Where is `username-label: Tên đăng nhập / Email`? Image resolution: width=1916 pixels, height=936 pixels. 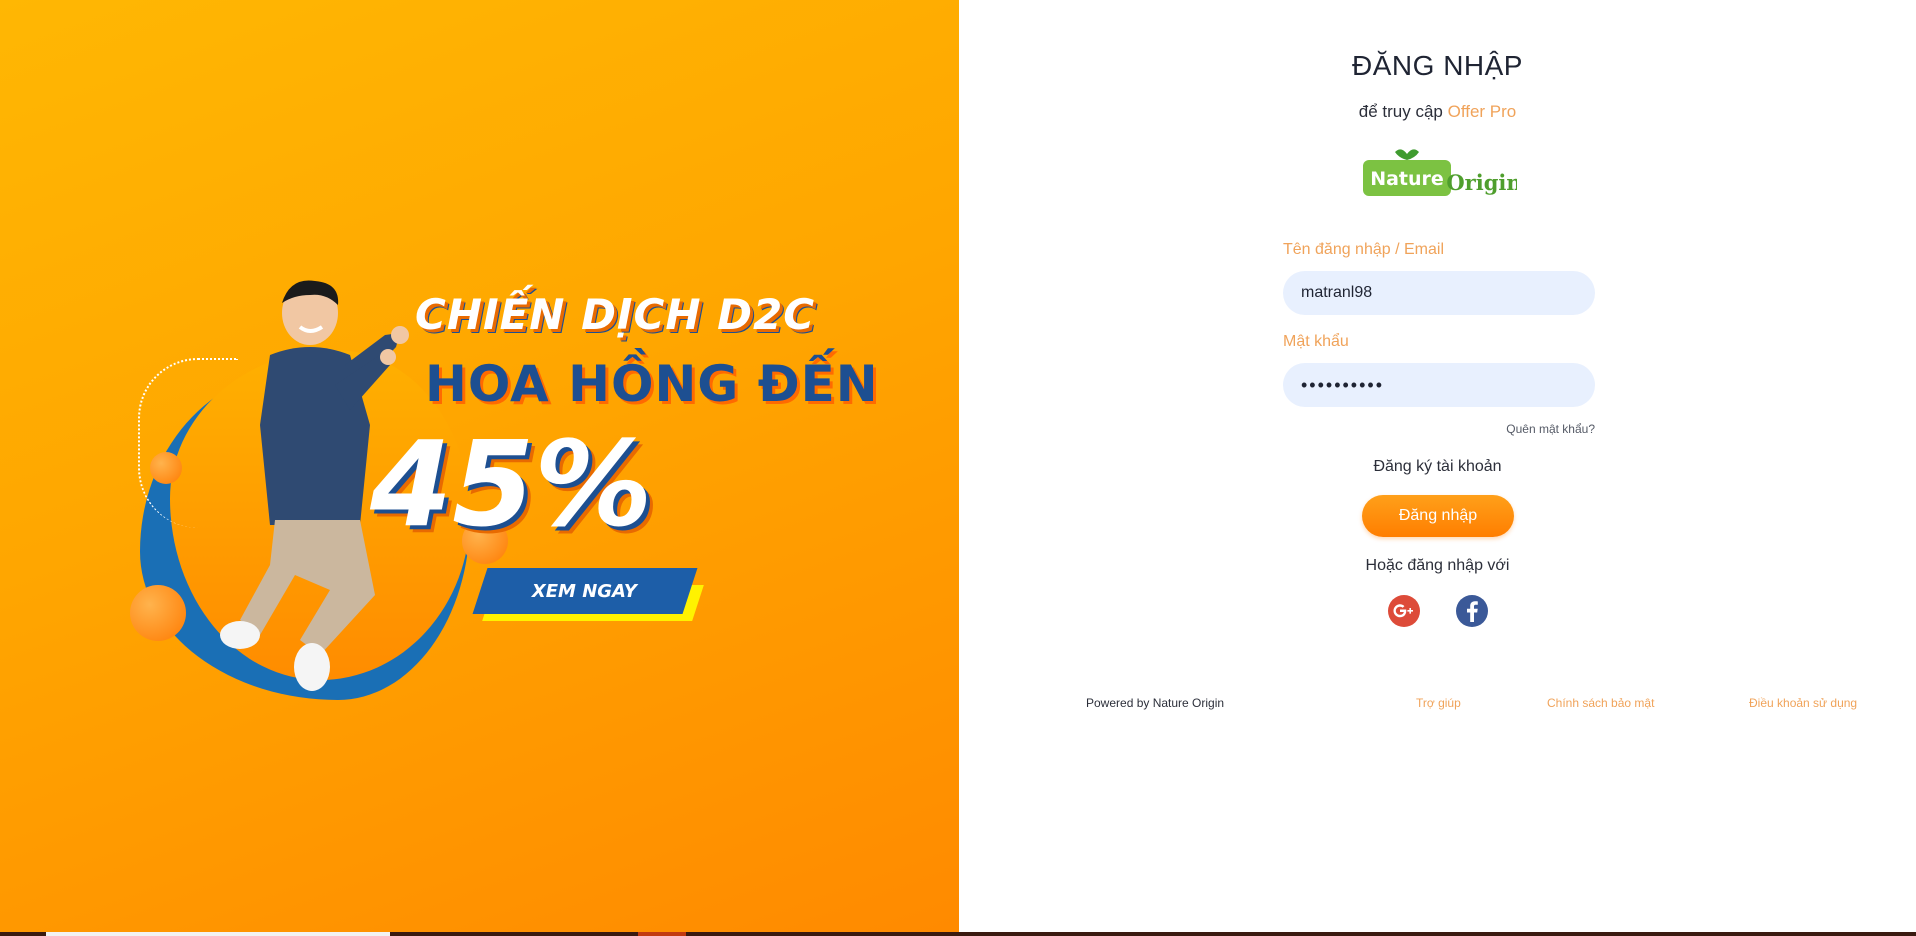 username-label: Tên đăng nhập / Email is located at coordinates (1363, 249).